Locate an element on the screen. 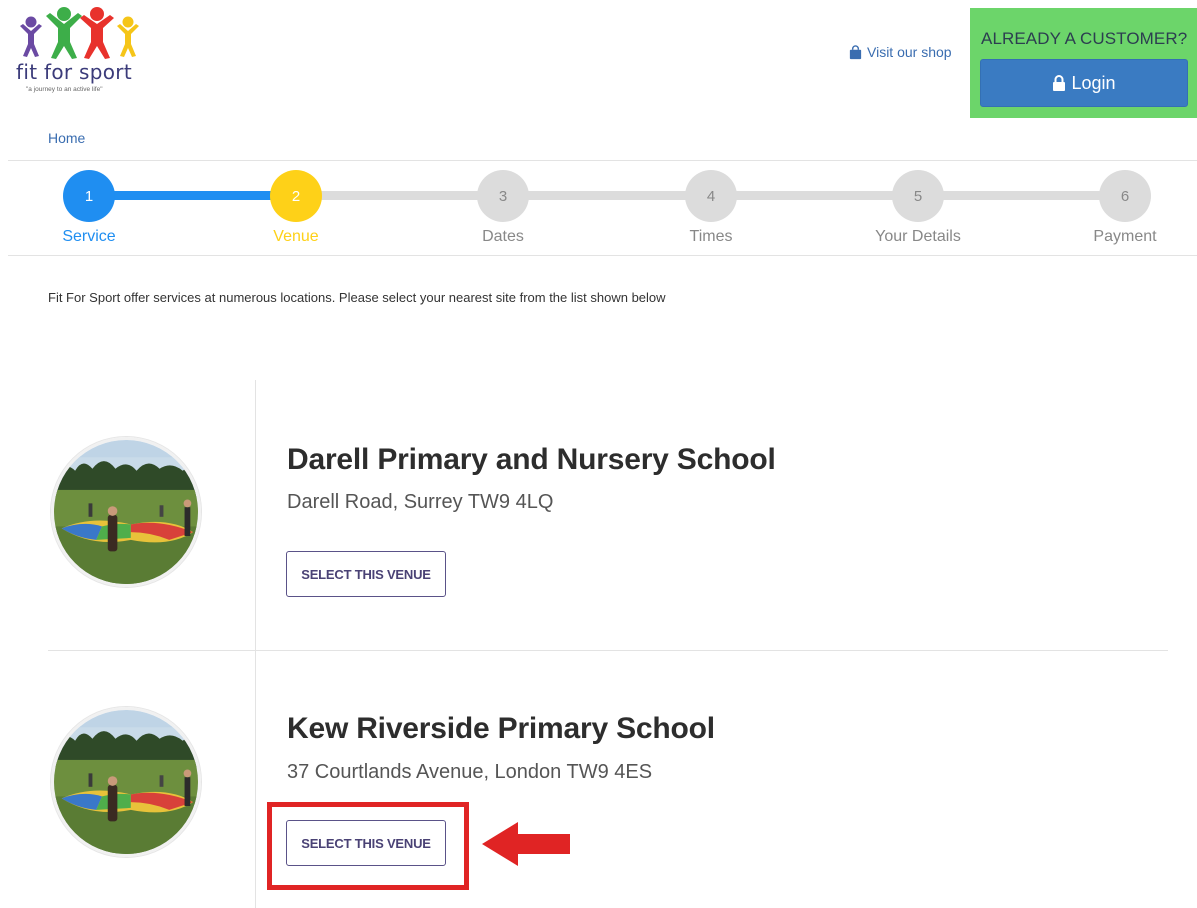 Image resolution: width=1197 pixels, height=908 pixels. venue-1-name: Darell Primary and Nursery School is located at coordinates (531, 459).